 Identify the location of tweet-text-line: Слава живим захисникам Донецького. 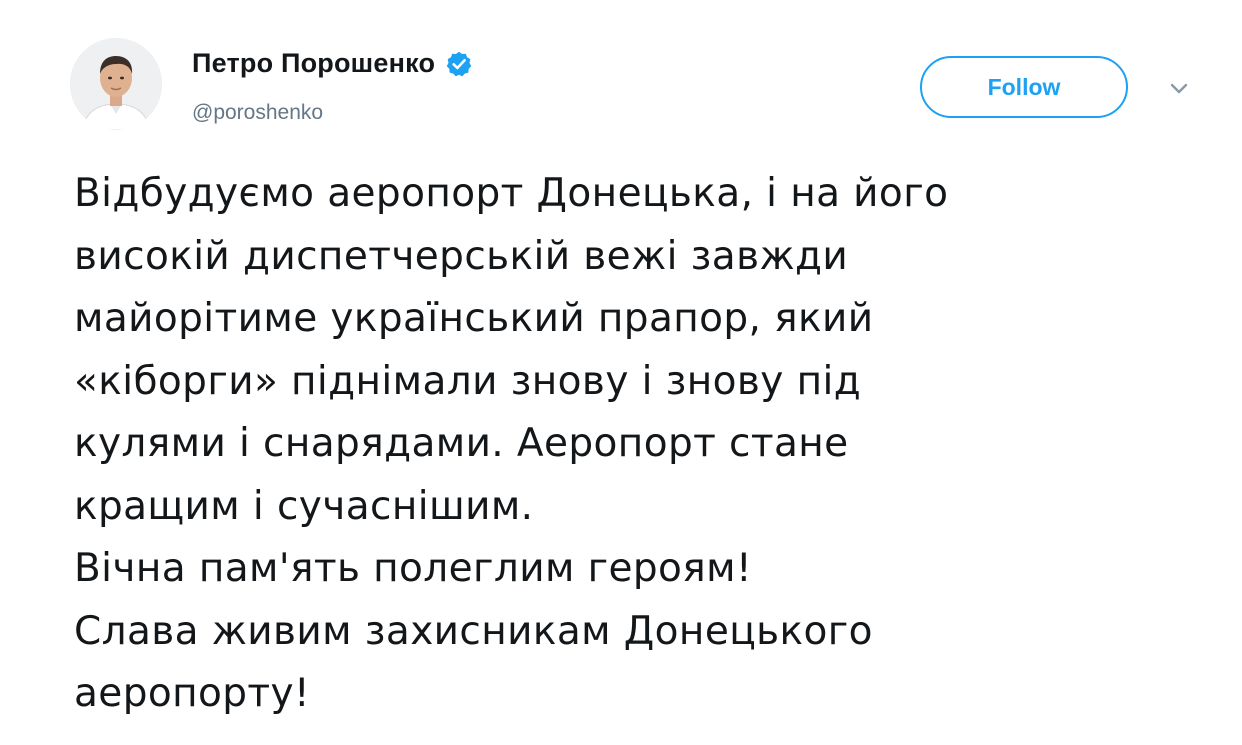
(473, 631).